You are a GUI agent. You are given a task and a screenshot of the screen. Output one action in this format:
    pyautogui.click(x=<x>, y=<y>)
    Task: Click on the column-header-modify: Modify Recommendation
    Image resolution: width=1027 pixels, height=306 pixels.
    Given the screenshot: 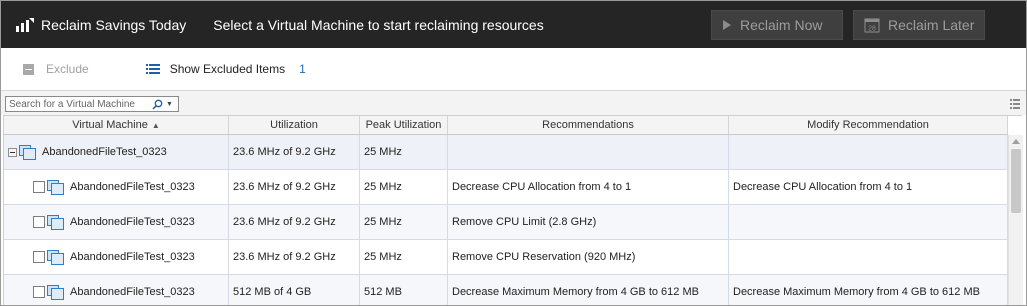 What is the action you would take?
    pyautogui.click(x=868, y=125)
    